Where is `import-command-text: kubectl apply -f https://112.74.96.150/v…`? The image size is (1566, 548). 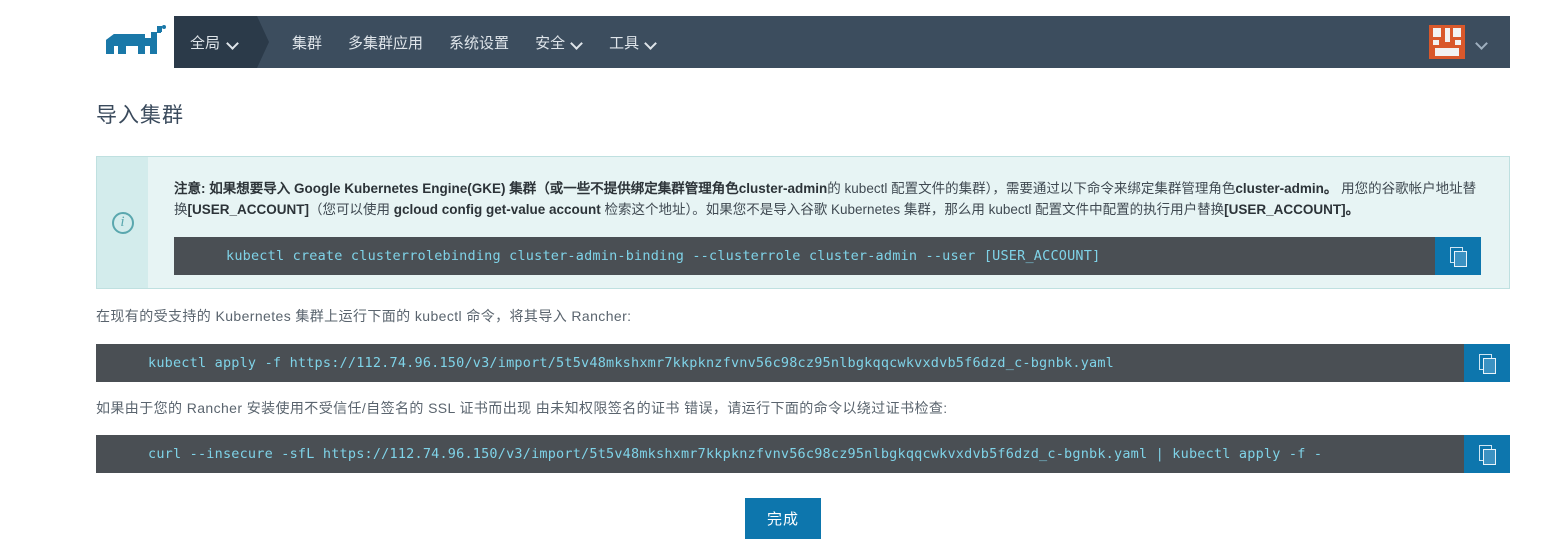 import-command-text: kubectl apply -f https://112.74.96.150/v… is located at coordinates (780, 363).